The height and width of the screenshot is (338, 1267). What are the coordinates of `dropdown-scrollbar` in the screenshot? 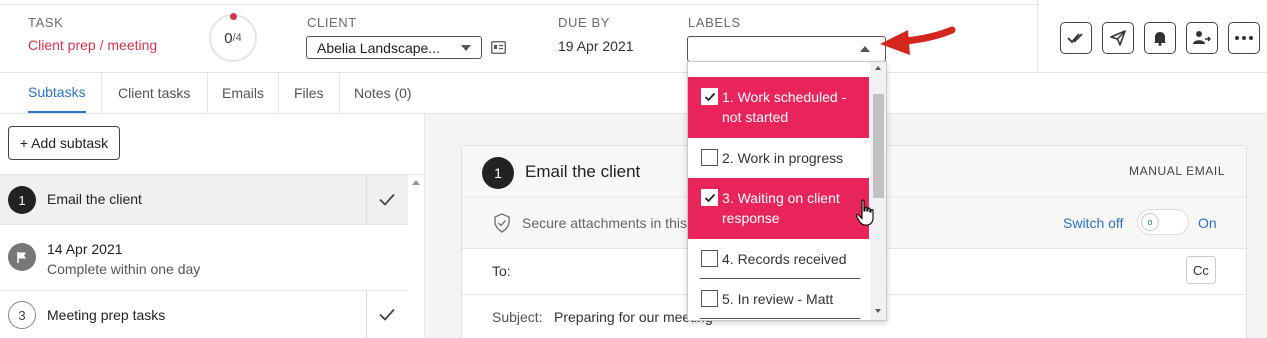 It's located at (878, 191).